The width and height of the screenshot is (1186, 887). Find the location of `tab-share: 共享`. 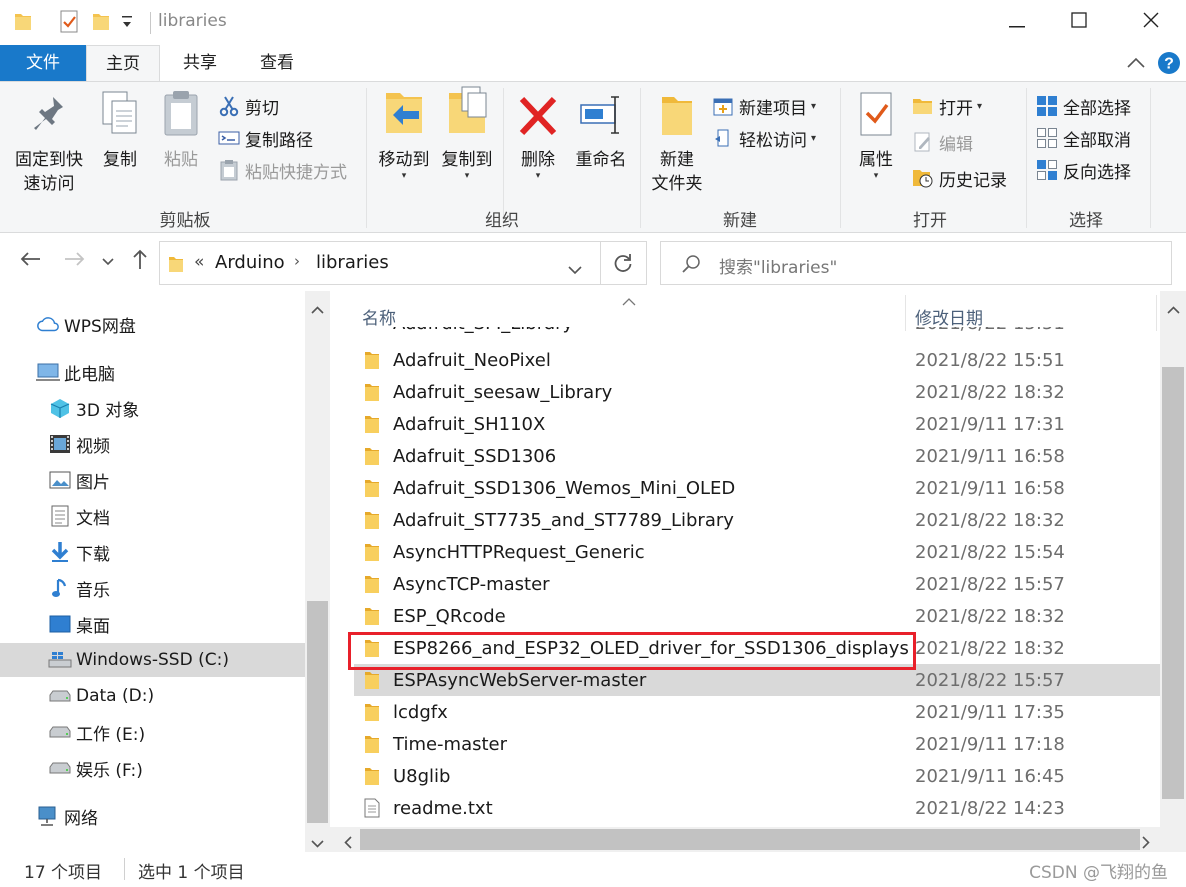

tab-share: 共享 is located at coordinates (200, 63).